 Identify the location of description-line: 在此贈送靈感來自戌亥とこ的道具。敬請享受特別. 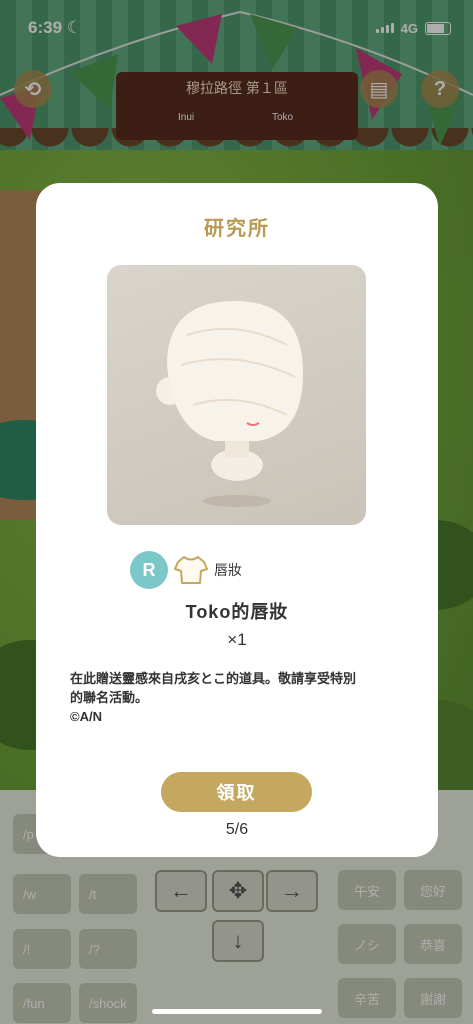
(213, 678).